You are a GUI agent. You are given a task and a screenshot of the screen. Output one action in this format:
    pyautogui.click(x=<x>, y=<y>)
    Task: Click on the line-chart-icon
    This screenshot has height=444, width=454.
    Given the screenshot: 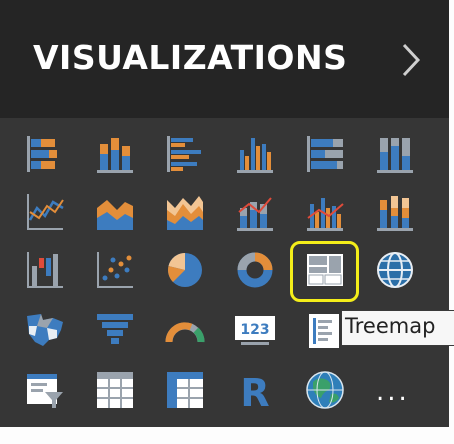 What is the action you would take?
    pyautogui.click(x=45, y=213)
    